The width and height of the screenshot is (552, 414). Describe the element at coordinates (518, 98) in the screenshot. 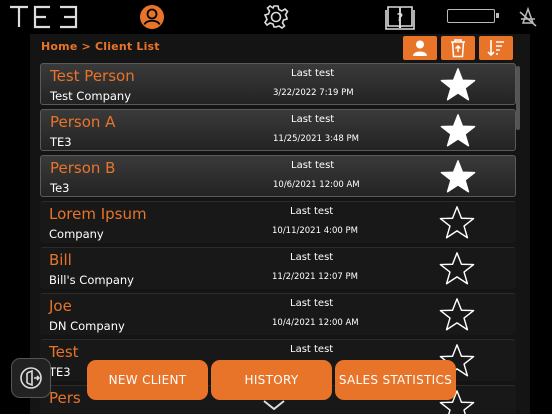

I see `list-scrollbar` at that location.